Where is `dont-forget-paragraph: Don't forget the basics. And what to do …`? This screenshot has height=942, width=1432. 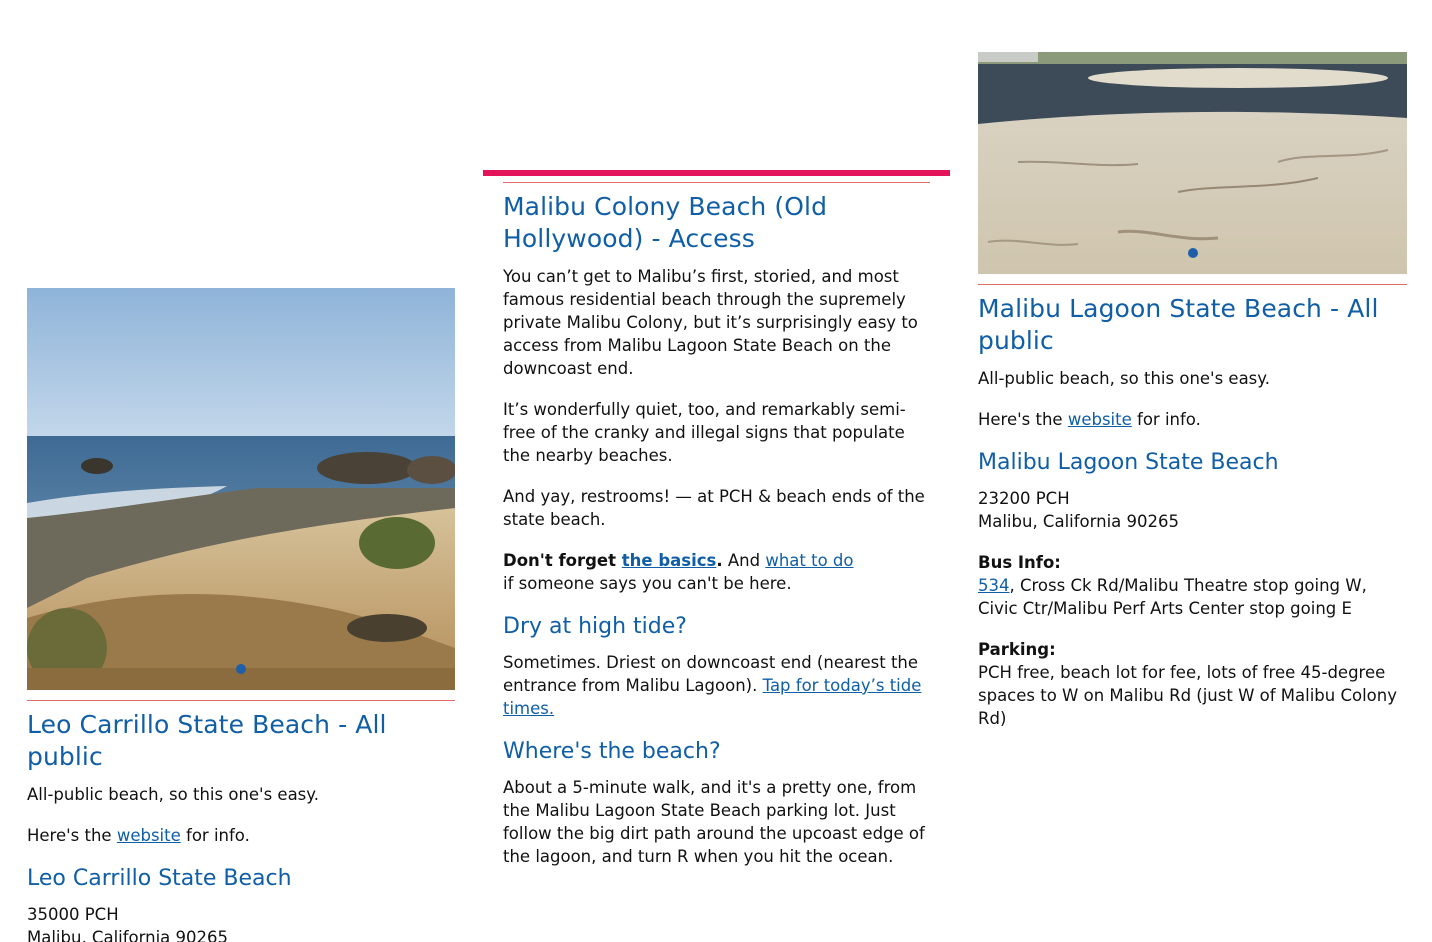
dont-forget-paragraph: Don't forget the basics. And what to do … is located at coordinates (716, 572).